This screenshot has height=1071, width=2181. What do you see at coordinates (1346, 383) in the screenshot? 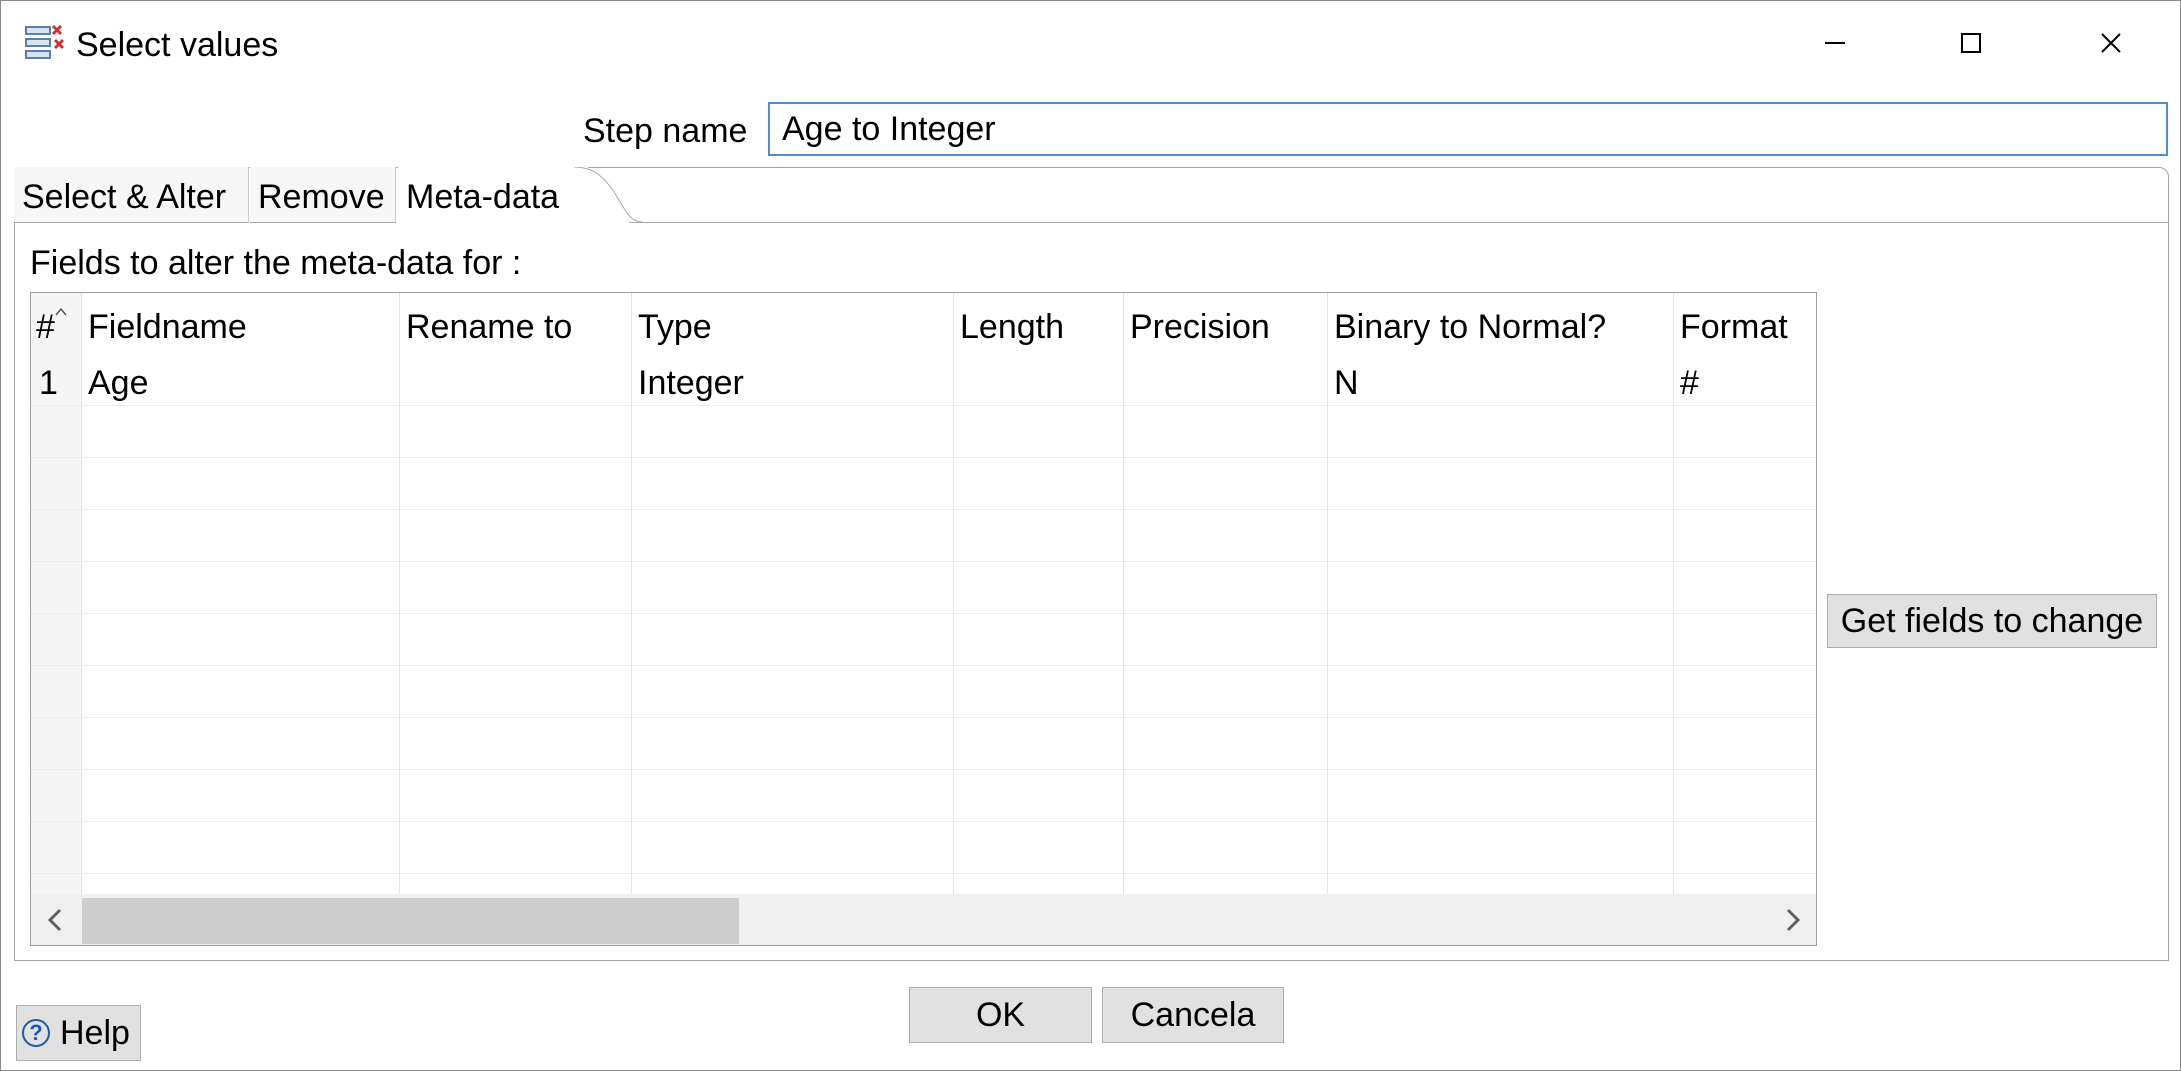
I see `cell-binary-to-normal: N` at bounding box center [1346, 383].